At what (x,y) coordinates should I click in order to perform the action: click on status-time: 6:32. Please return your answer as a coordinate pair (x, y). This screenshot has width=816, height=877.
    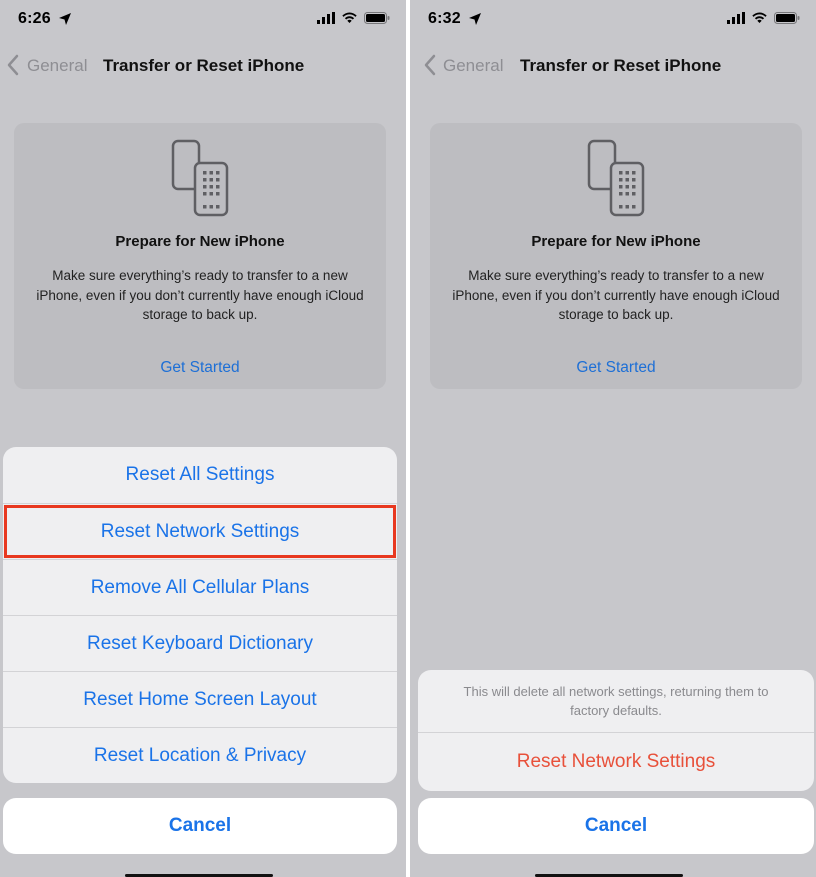
    Looking at the image, I should click on (444, 18).